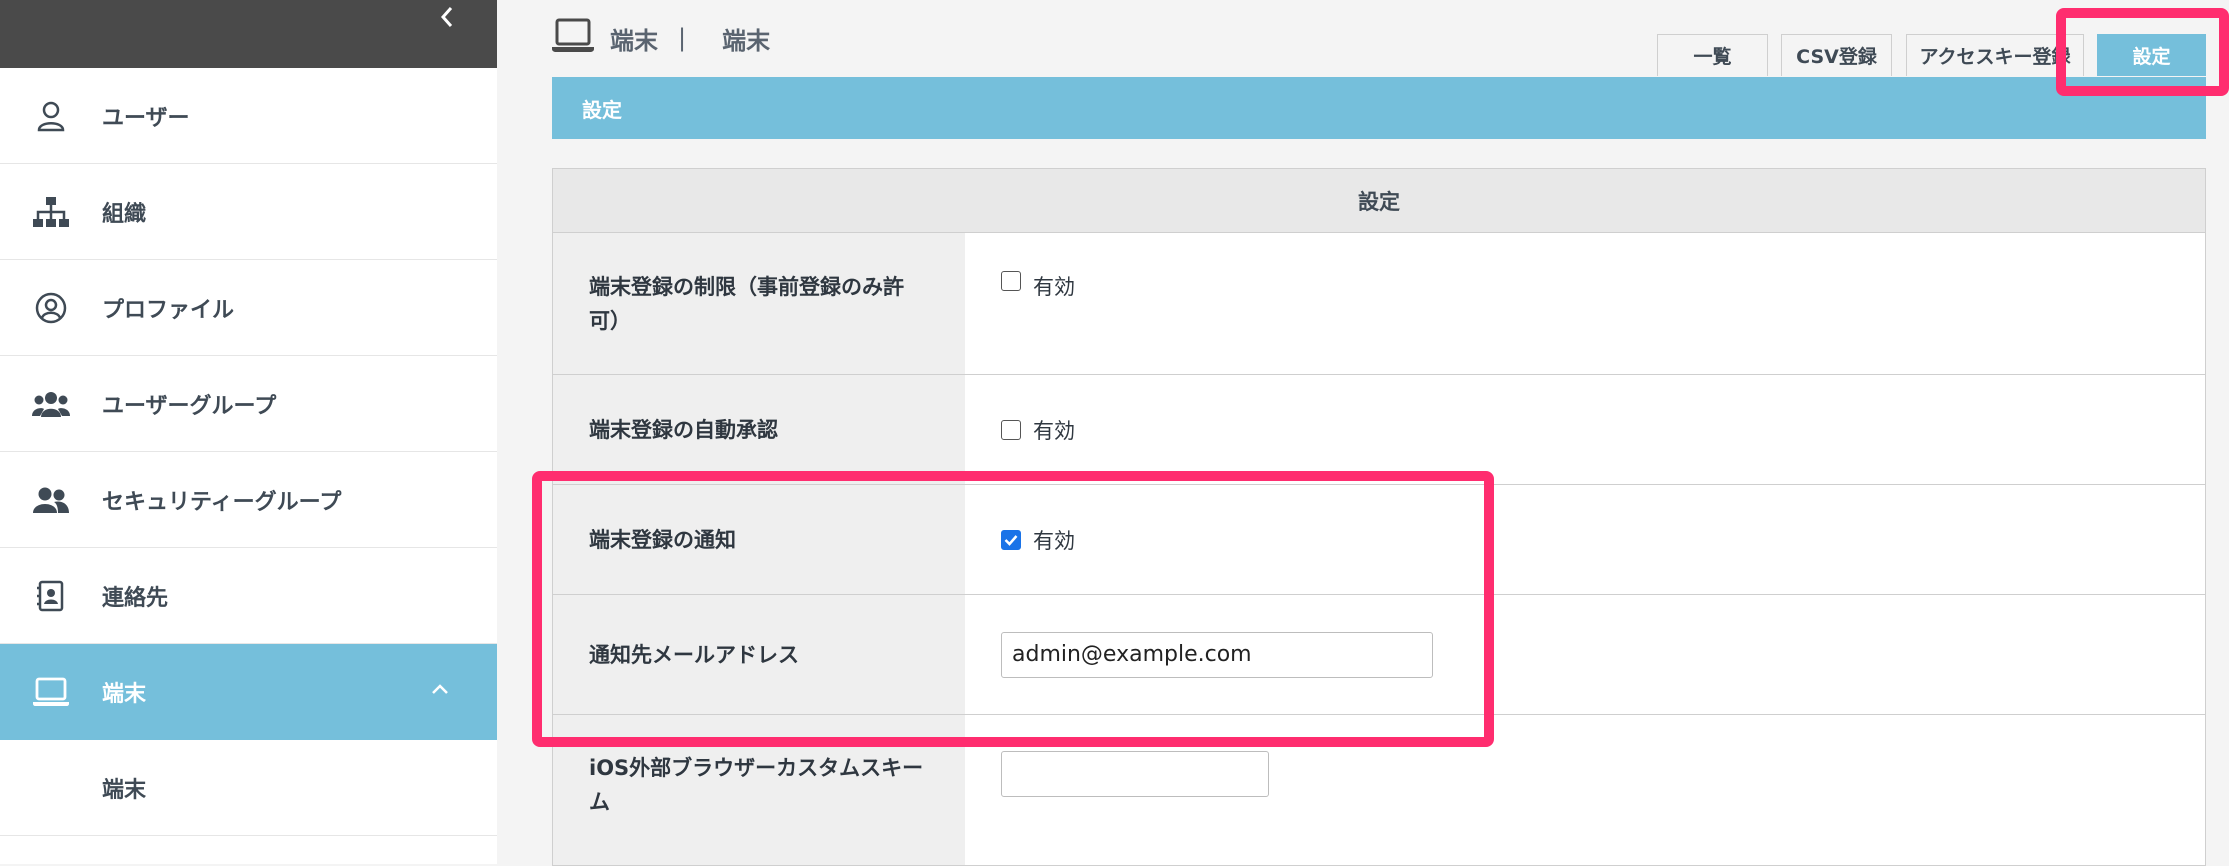  What do you see at coordinates (634, 38) in the screenshot?
I see `breadcrumb-section: 端末` at bounding box center [634, 38].